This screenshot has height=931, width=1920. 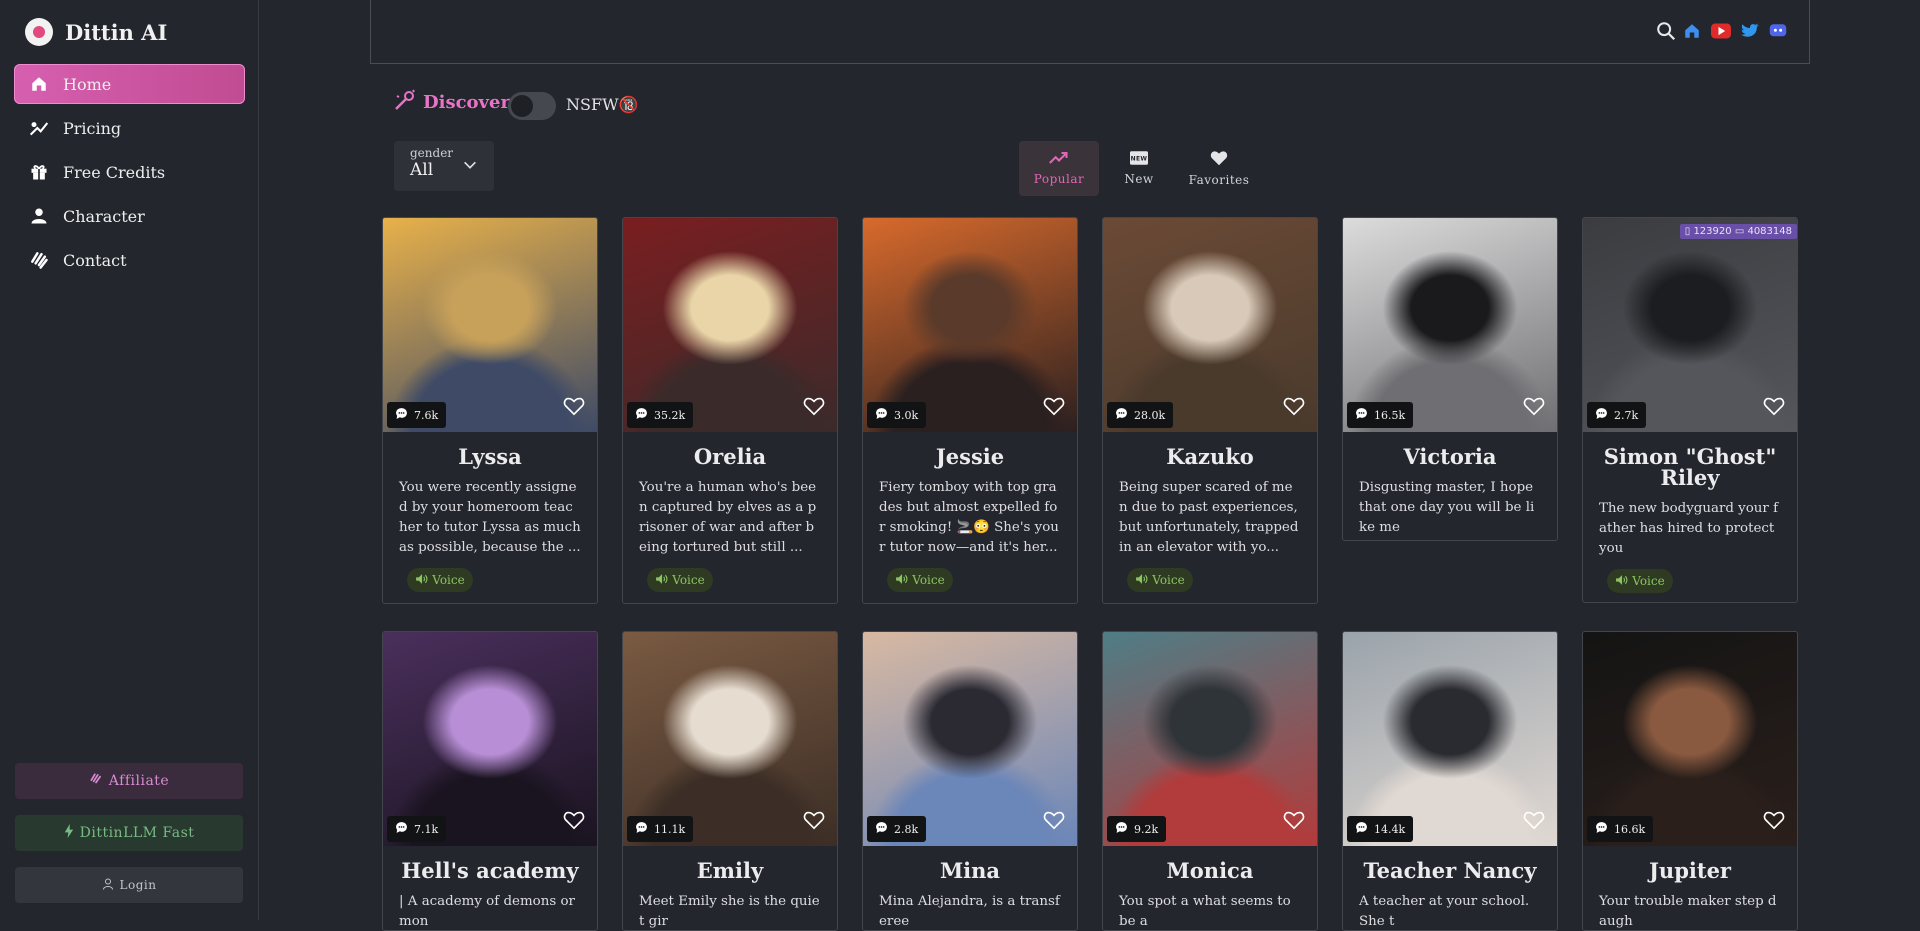 What do you see at coordinates (1769, 231) in the screenshot?
I see `stats-value: 4083148` at bounding box center [1769, 231].